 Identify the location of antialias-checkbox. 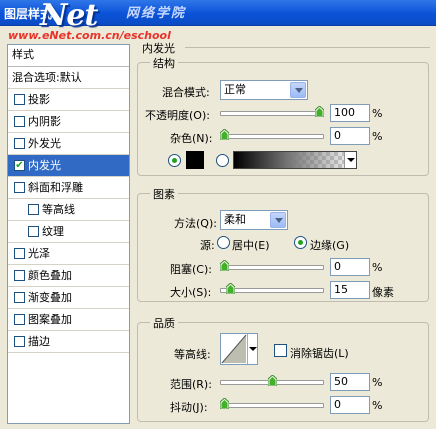
(280, 350).